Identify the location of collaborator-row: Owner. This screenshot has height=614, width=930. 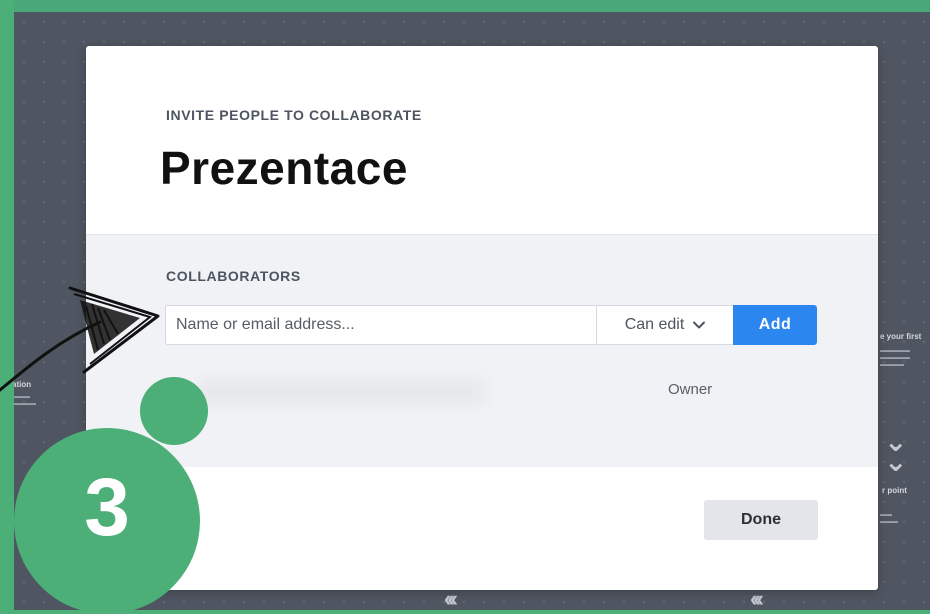
(456, 389).